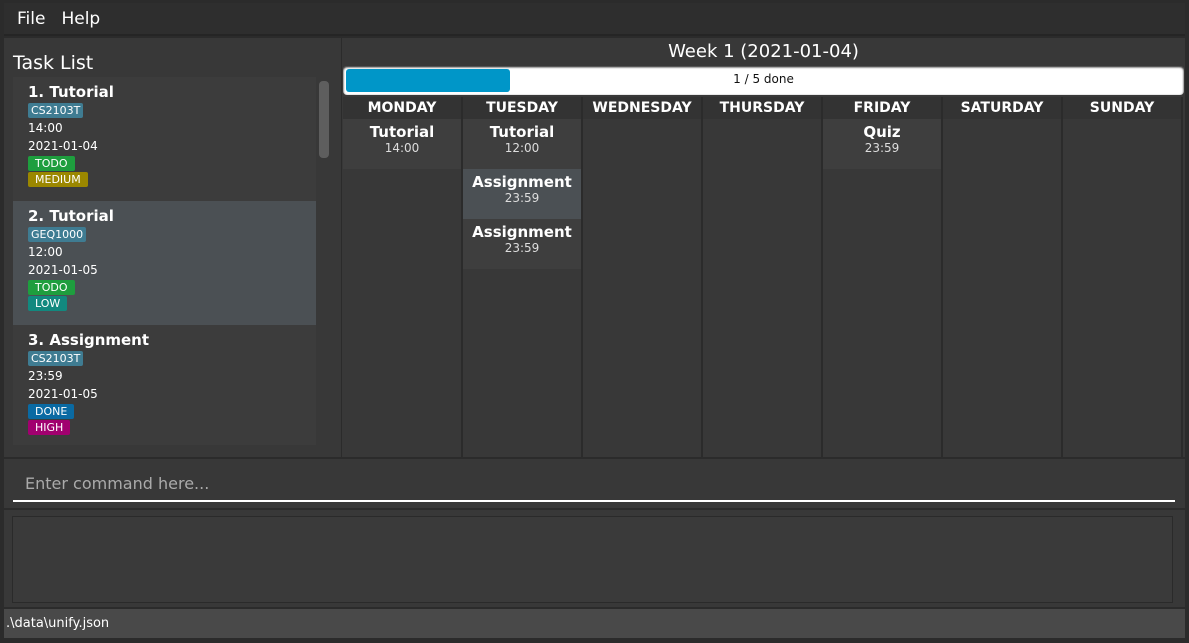 This screenshot has width=1189, height=643. I want to click on task-title: 1. Tutorial, so click(71, 92).